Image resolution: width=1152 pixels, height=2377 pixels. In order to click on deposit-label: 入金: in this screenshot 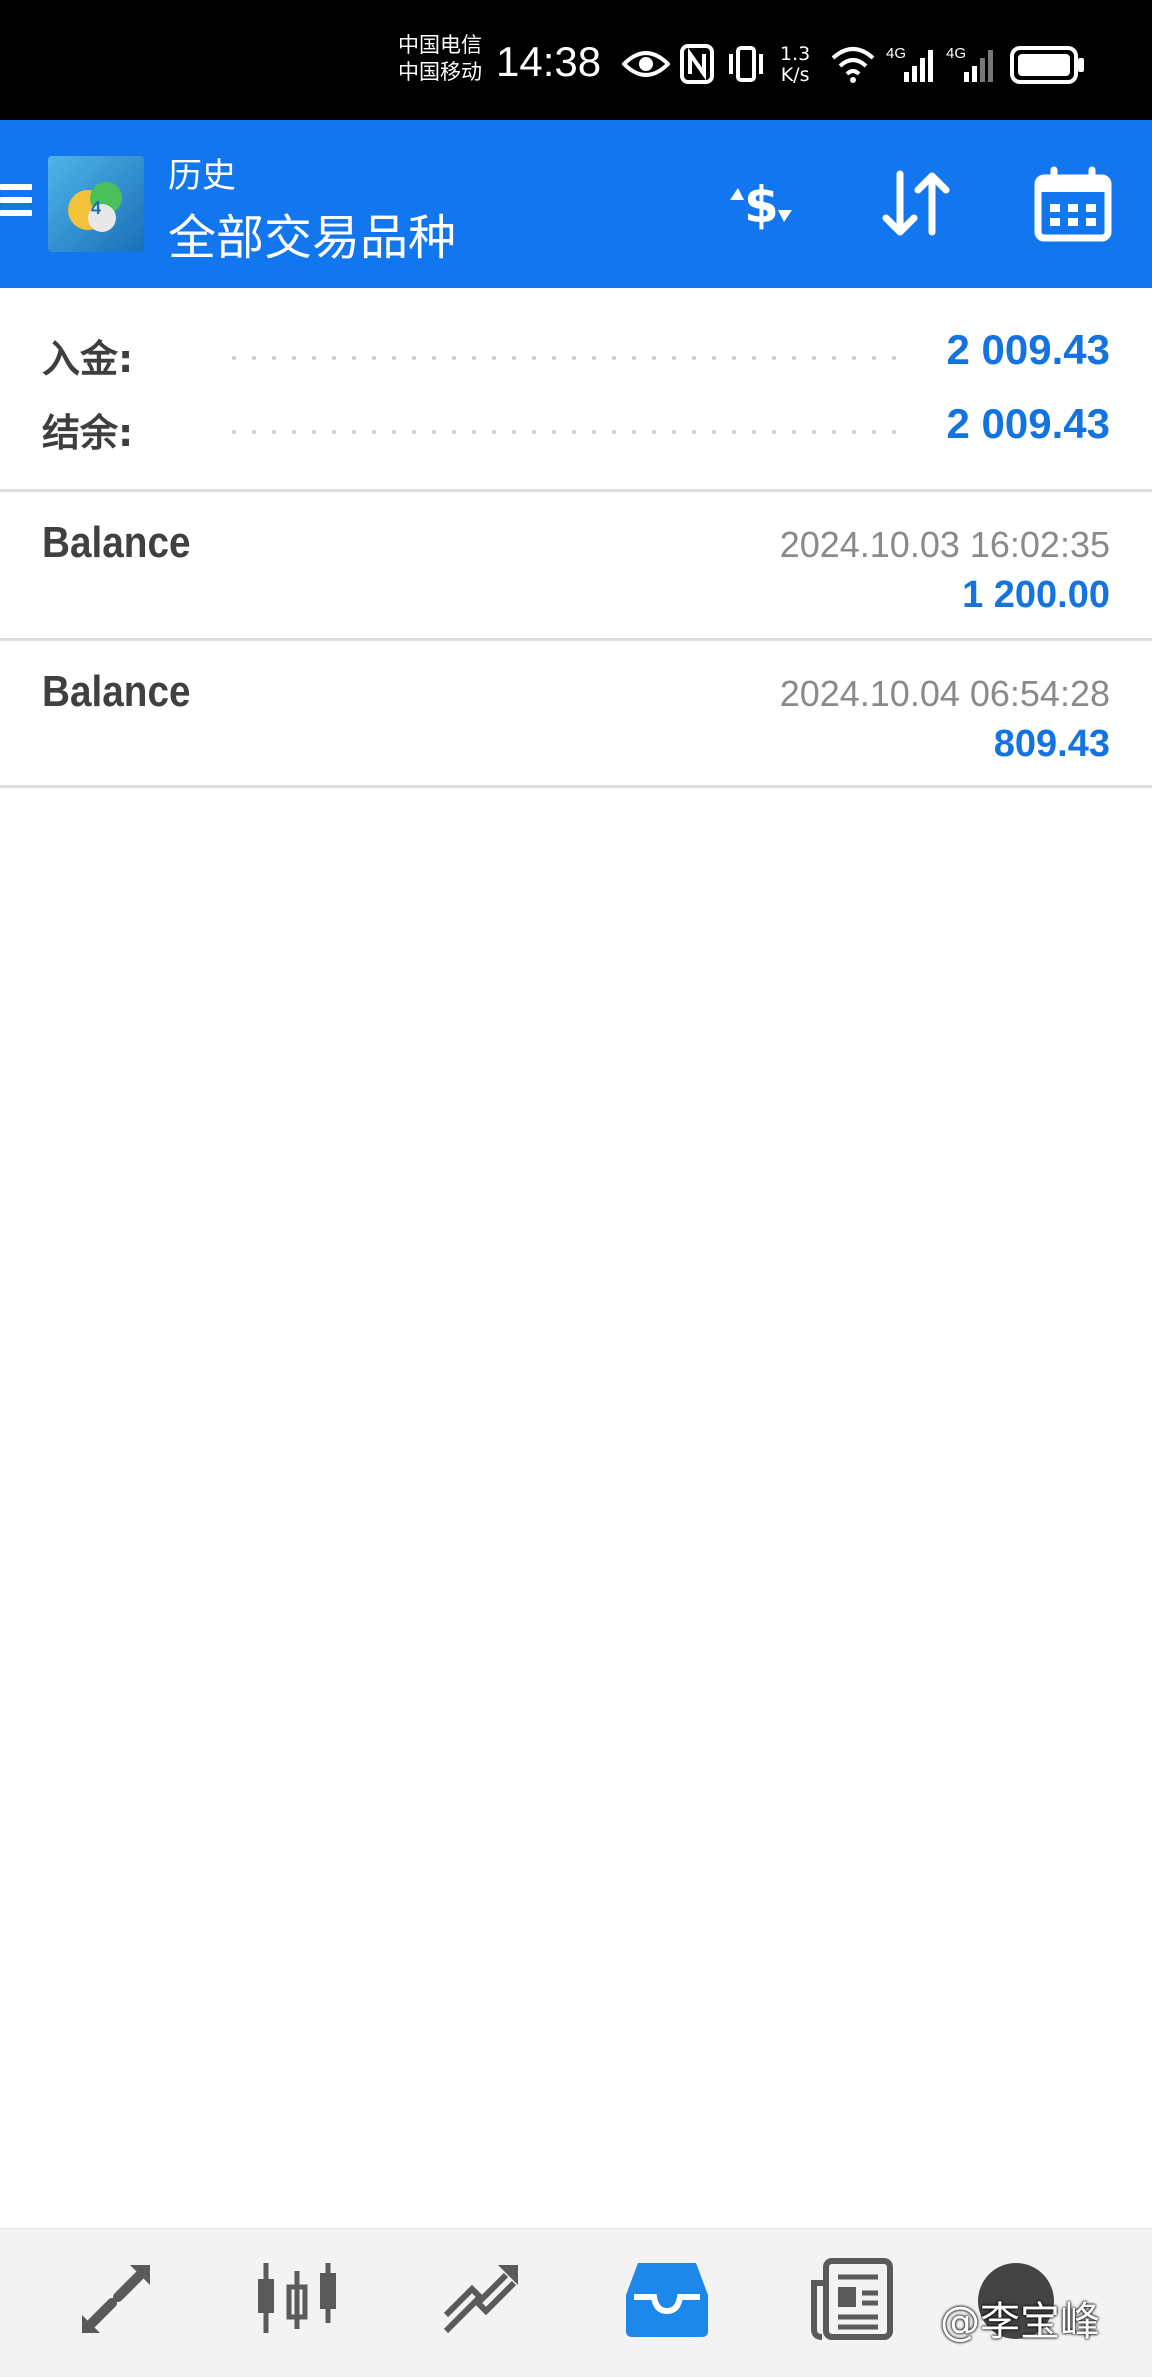, I will do `click(88, 359)`.